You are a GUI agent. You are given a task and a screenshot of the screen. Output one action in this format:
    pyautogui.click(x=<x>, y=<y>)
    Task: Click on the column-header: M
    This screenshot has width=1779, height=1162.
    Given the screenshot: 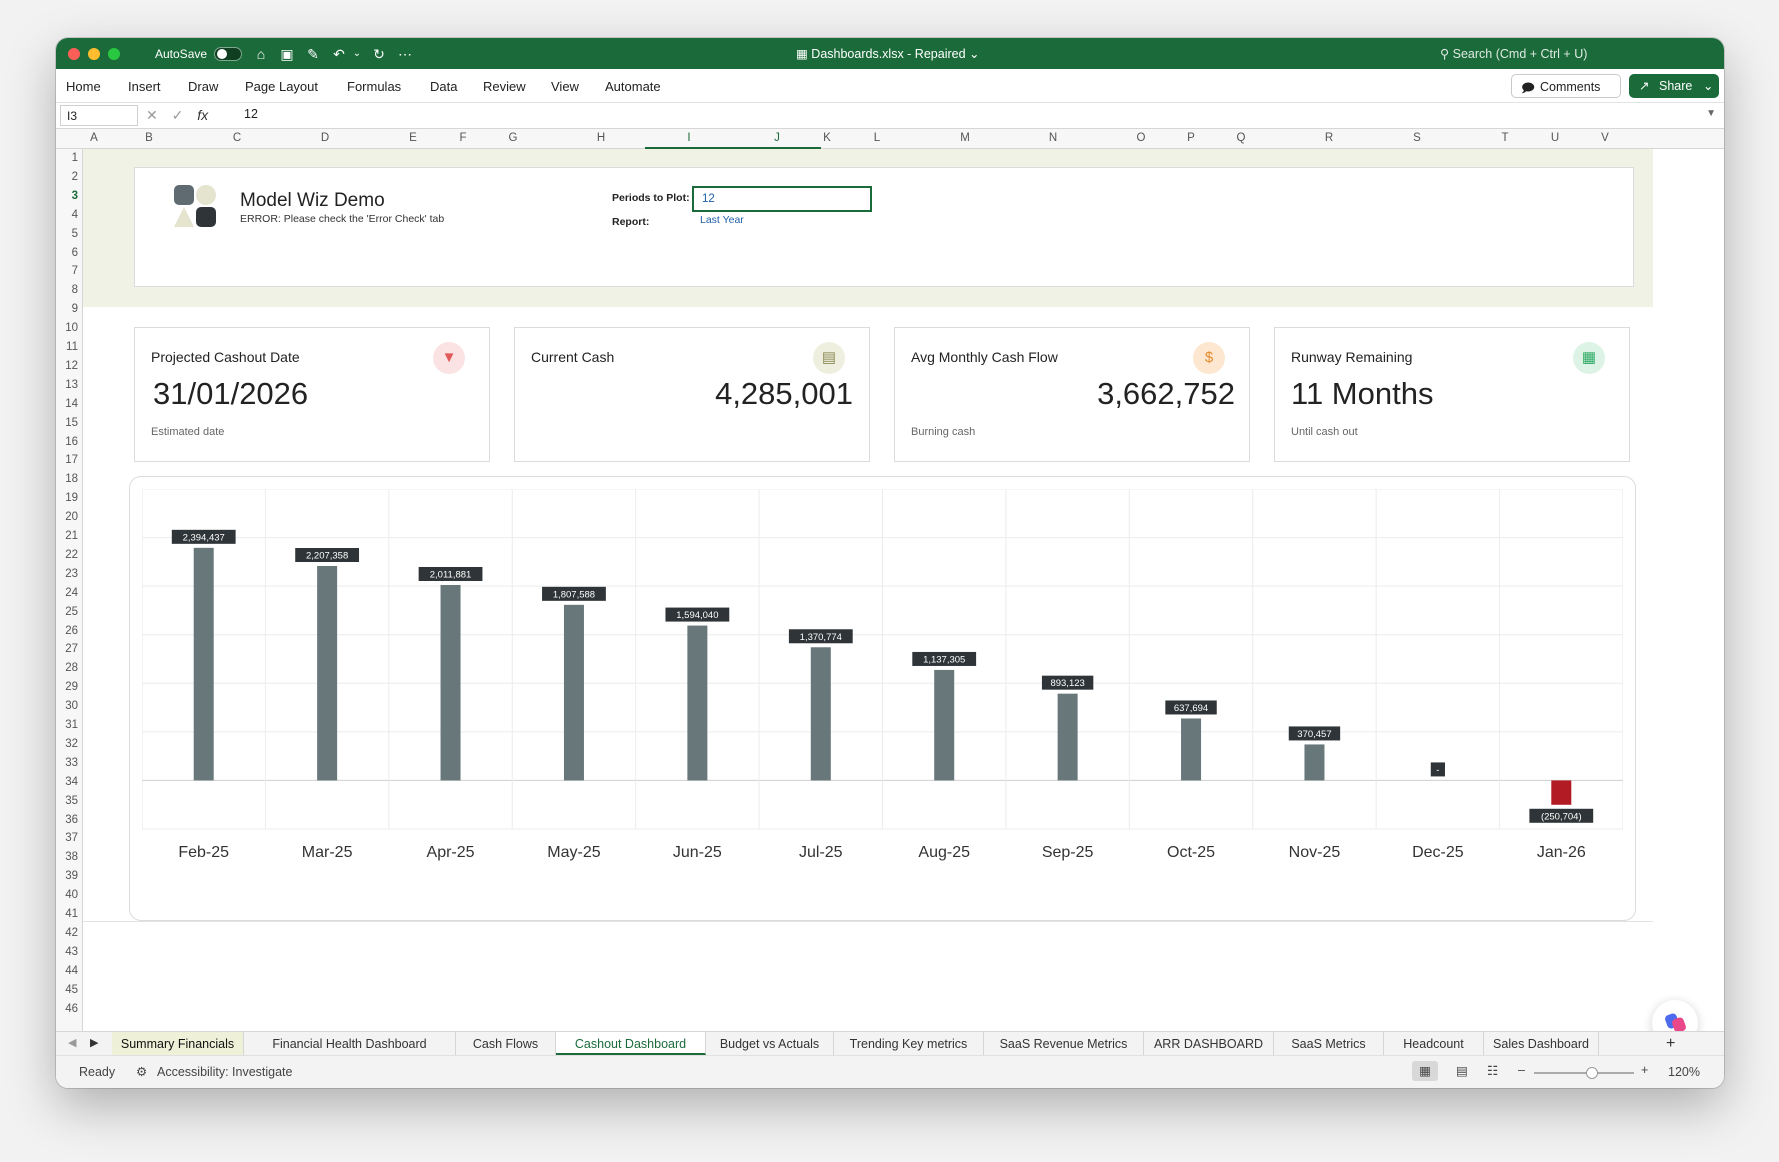 What is the action you would take?
    pyautogui.click(x=965, y=138)
    